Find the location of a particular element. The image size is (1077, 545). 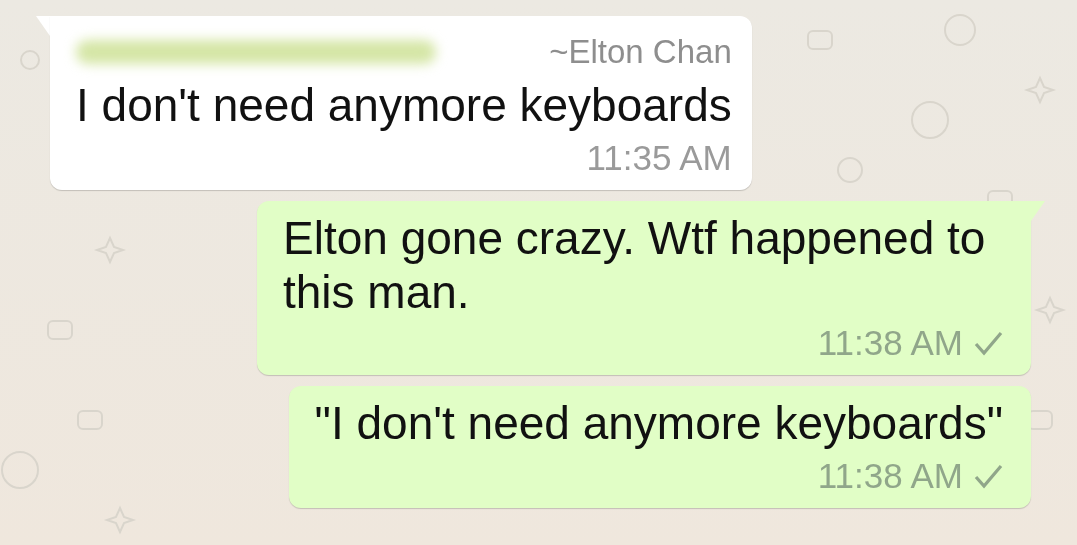

message-text: "I don't need anymore keyboards" is located at coordinates (658, 423).